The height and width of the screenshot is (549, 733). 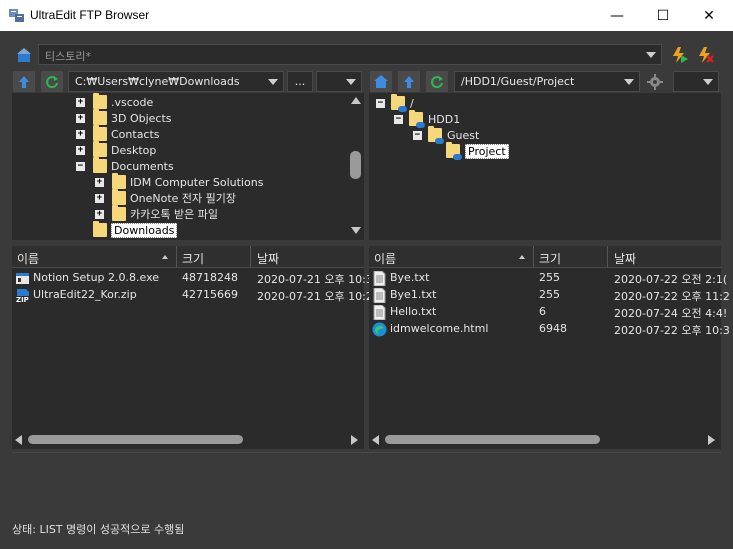 What do you see at coordinates (427, 119) in the screenshot?
I see `tree-item: − HDD1` at bounding box center [427, 119].